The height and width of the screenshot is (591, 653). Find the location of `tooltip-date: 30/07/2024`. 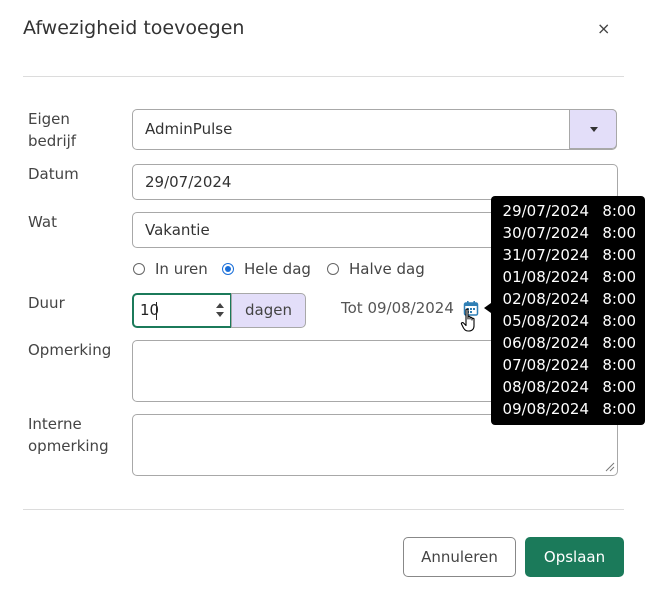

tooltip-date: 30/07/2024 is located at coordinates (545, 233).